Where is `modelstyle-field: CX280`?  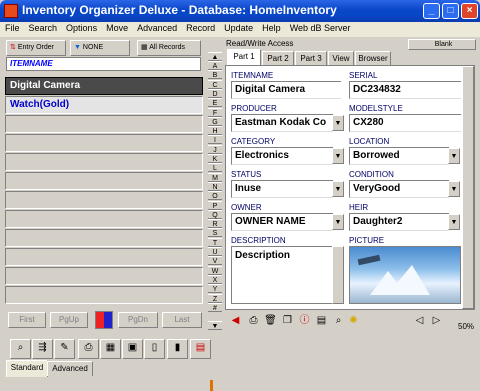 modelstyle-field: CX280 is located at coordinates (405, 123).